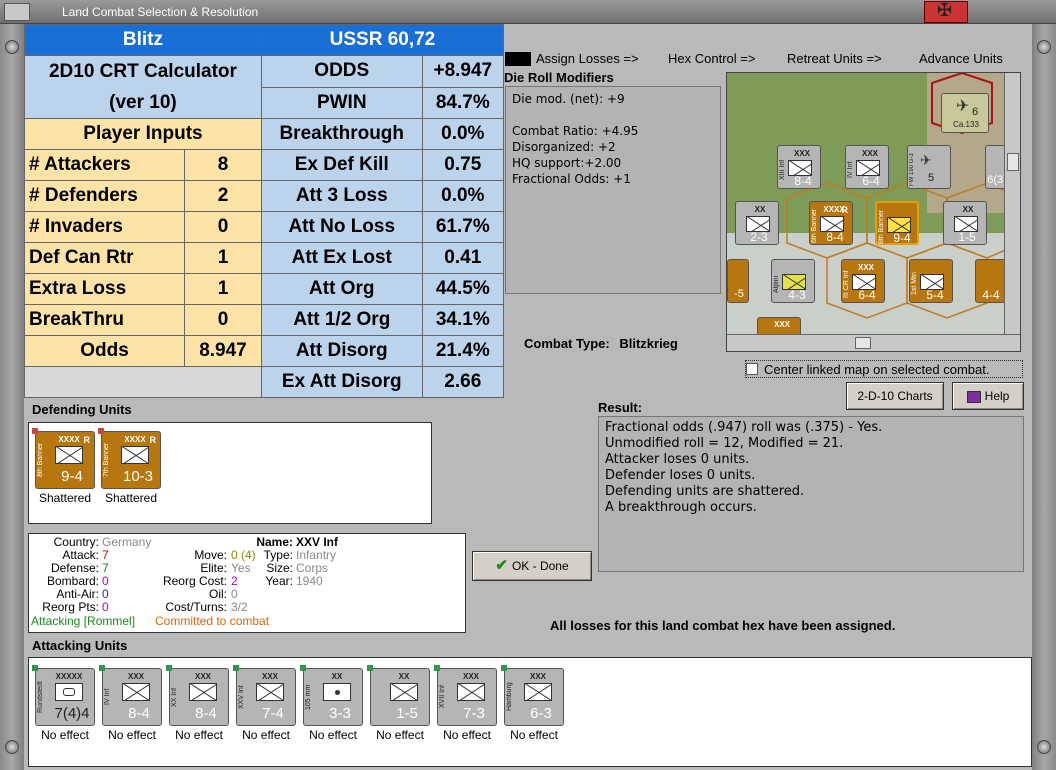 This screenshot has width=1056, height=770. Describe the element at coordinates (1012, 204) in the screenshot. I see `map-vertical-scrollbar` at that location.